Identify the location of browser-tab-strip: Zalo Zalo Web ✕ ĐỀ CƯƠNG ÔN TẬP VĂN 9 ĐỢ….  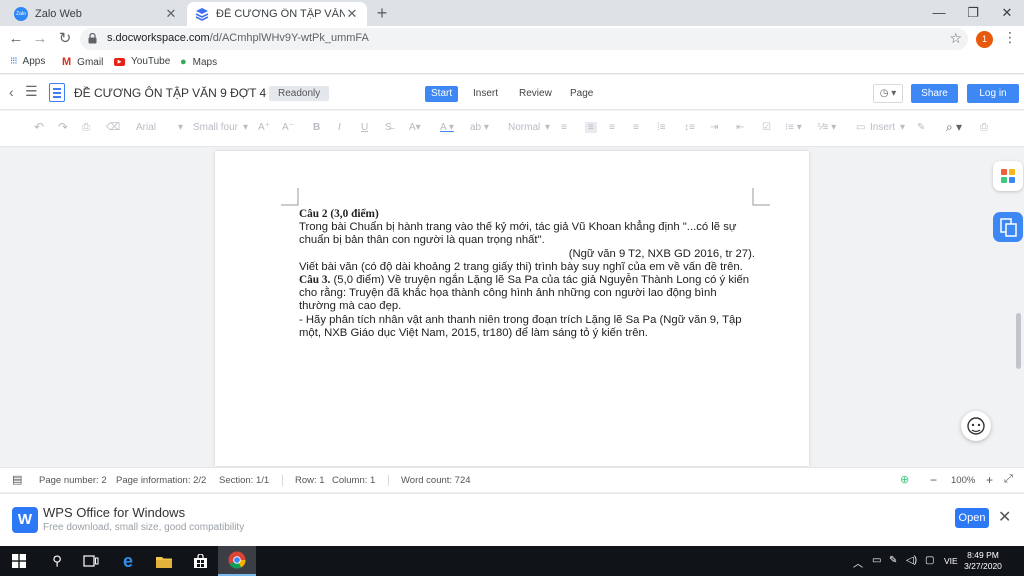
(512, 13).